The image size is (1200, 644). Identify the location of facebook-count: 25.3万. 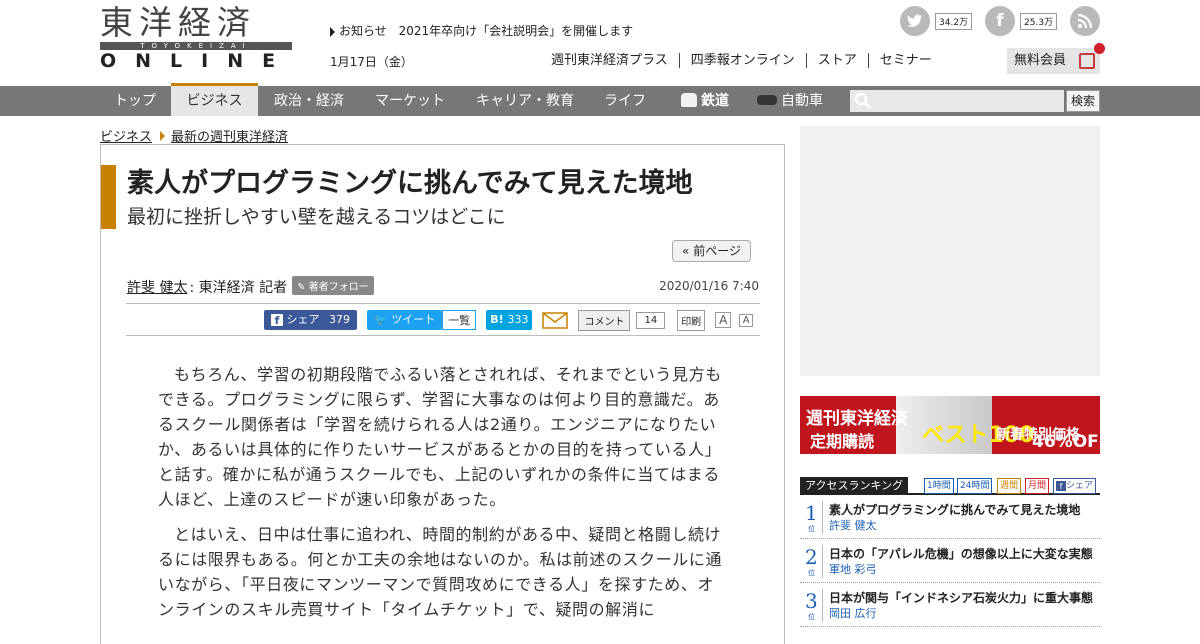
(1039, 21).